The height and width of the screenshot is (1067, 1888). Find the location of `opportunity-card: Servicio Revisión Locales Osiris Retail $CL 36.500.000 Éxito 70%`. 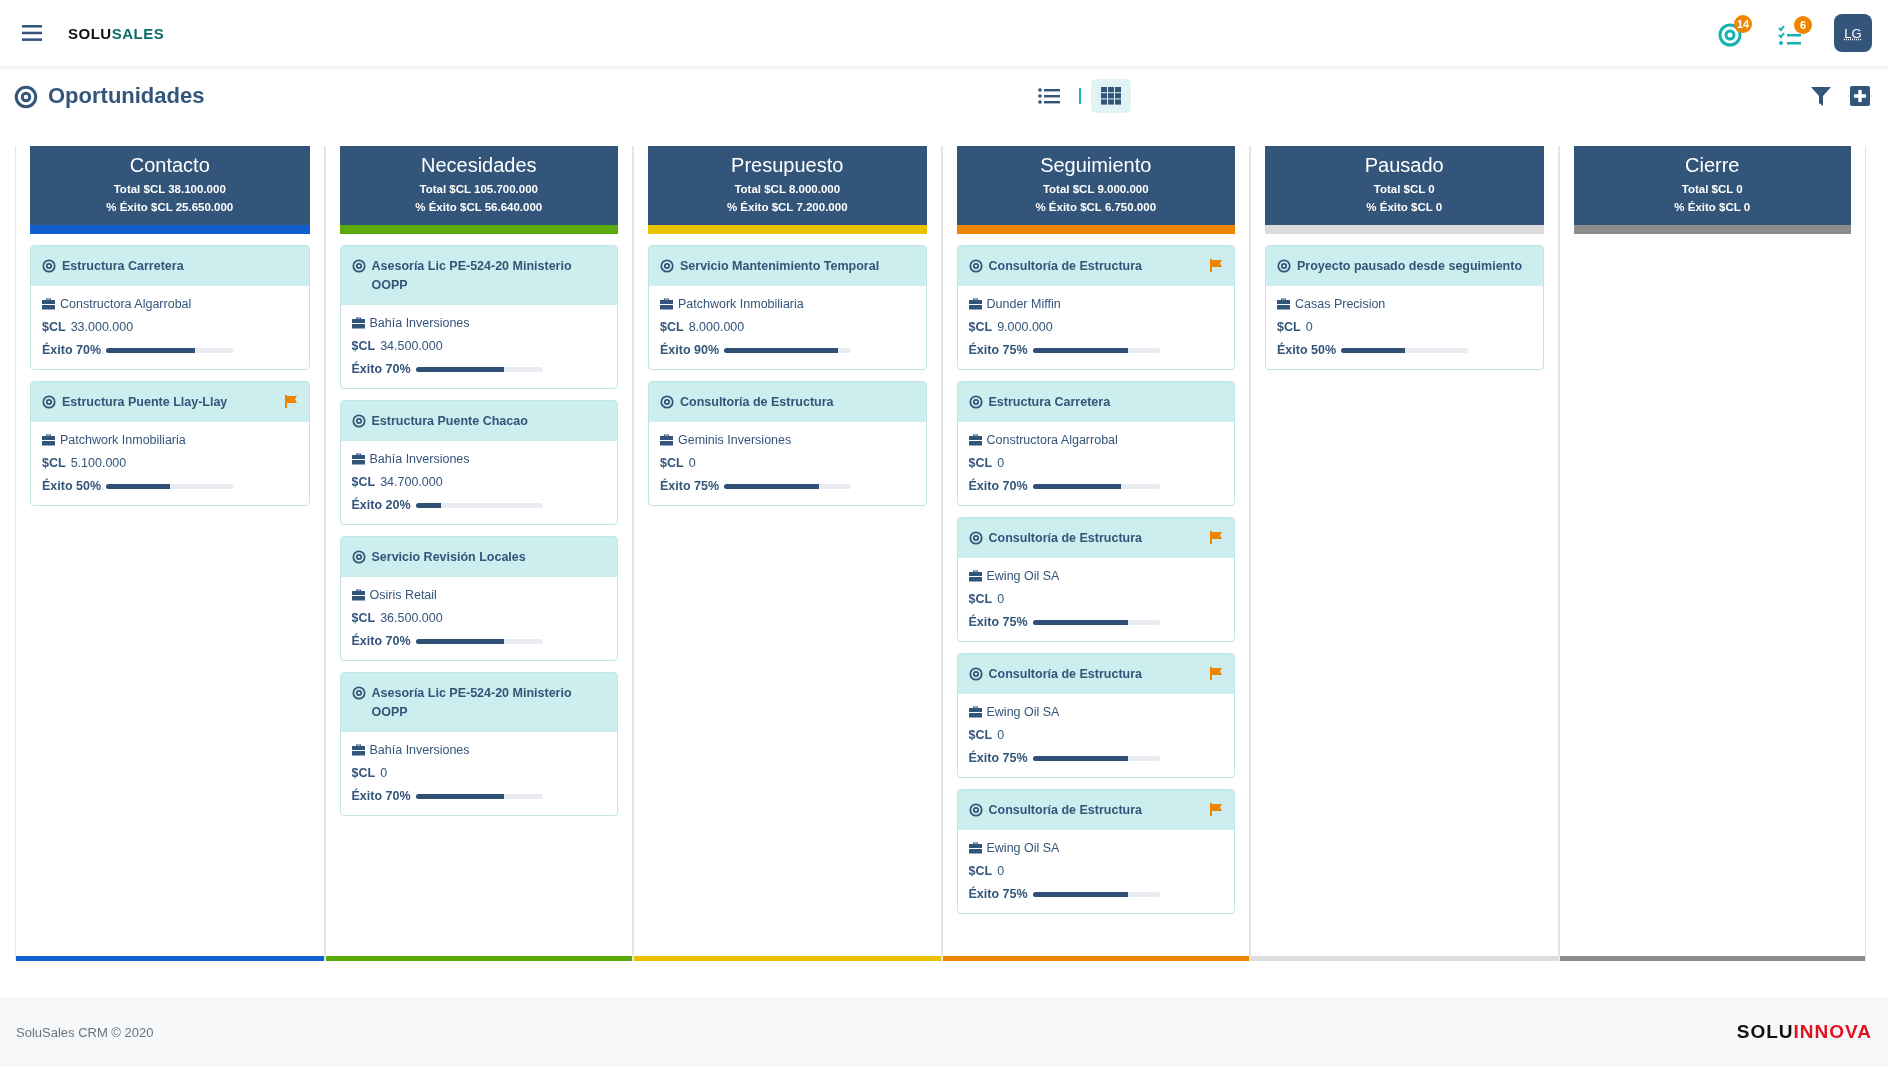

opportunity-card: Servicio Revisión Locales Osiris Retail $CL 36.500.000 Éxito 70% is located at coordinates (478, 598).